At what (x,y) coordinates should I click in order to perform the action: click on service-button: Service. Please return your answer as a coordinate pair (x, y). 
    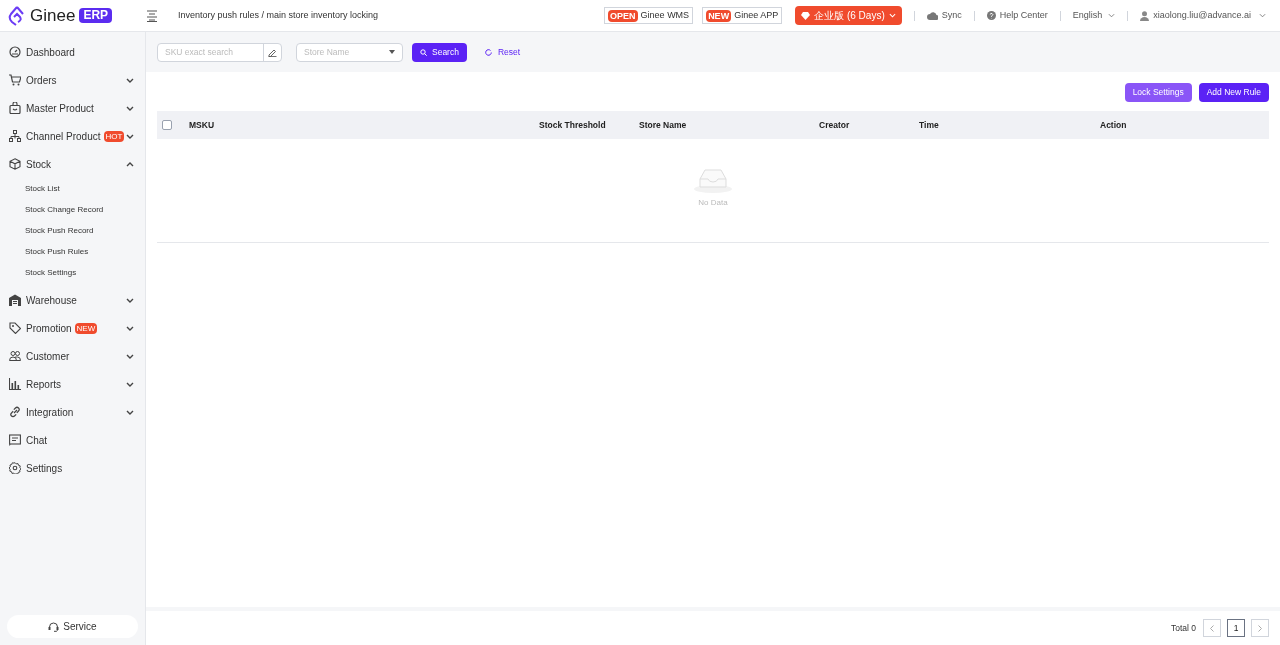
    Looking at the image, I should click on (72, 626).